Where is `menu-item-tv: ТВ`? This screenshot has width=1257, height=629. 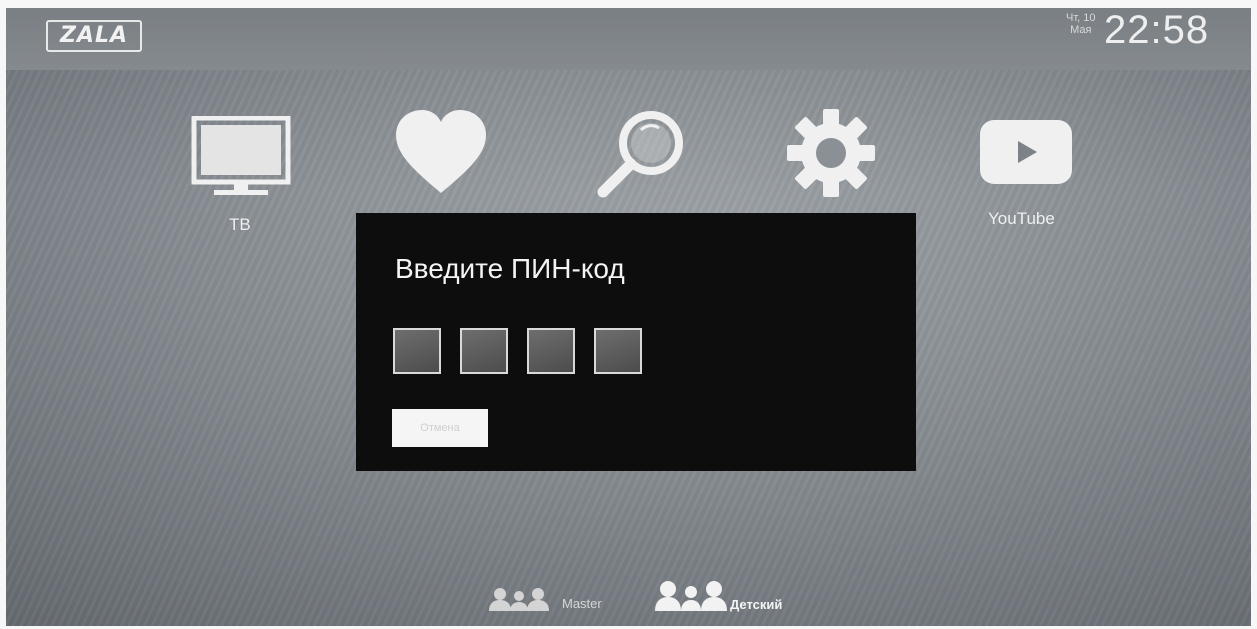
menu-item-tv: ТВ is located at coordinates (241, 175).